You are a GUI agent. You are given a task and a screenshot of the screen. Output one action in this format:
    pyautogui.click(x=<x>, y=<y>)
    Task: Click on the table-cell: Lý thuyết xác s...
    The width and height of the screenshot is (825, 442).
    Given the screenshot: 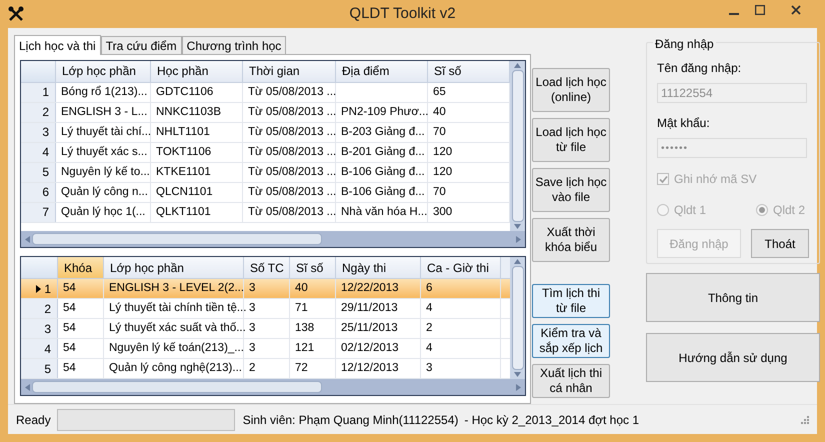 What is the action you would take?
    pyautogui.click(x=103, y=152)
    